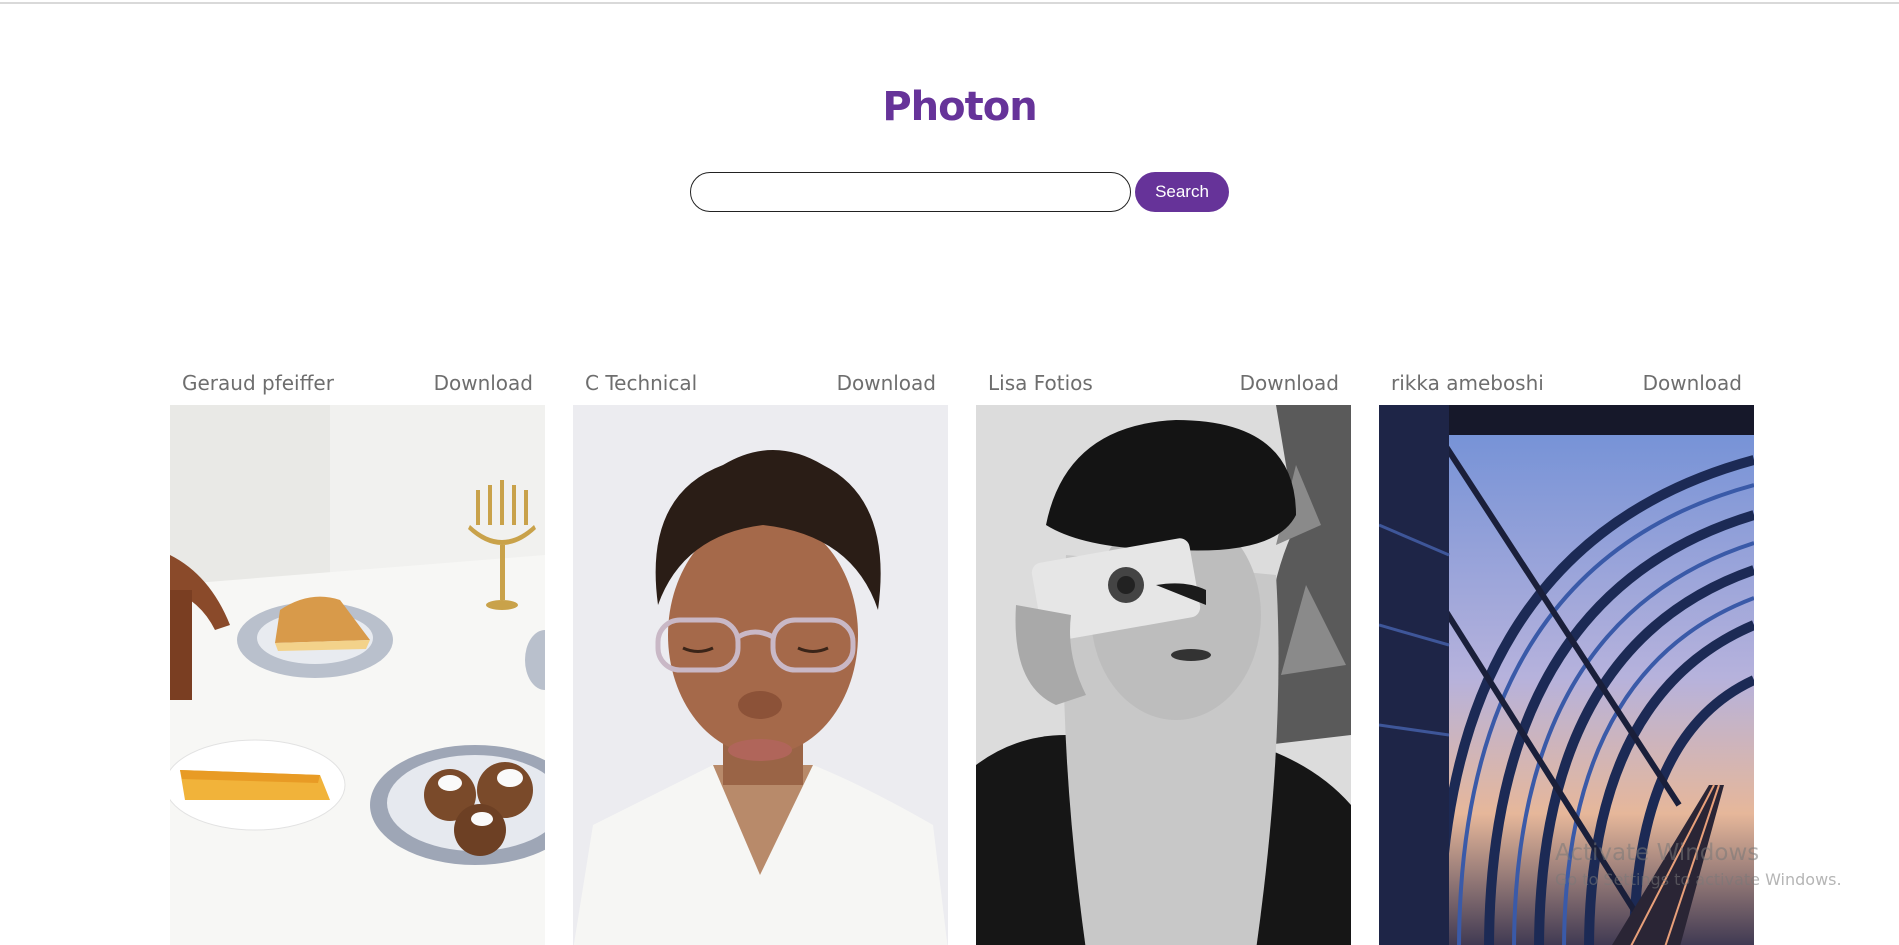 The height and width of the screenshot is (945, 1899). I want to click on search-input, so click(910, 192).